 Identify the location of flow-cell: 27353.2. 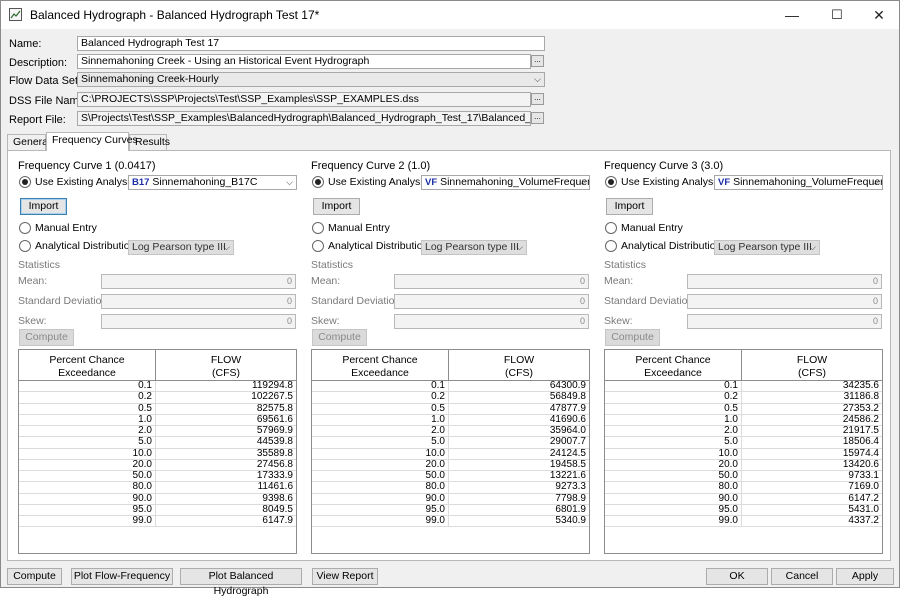
(812, 409).